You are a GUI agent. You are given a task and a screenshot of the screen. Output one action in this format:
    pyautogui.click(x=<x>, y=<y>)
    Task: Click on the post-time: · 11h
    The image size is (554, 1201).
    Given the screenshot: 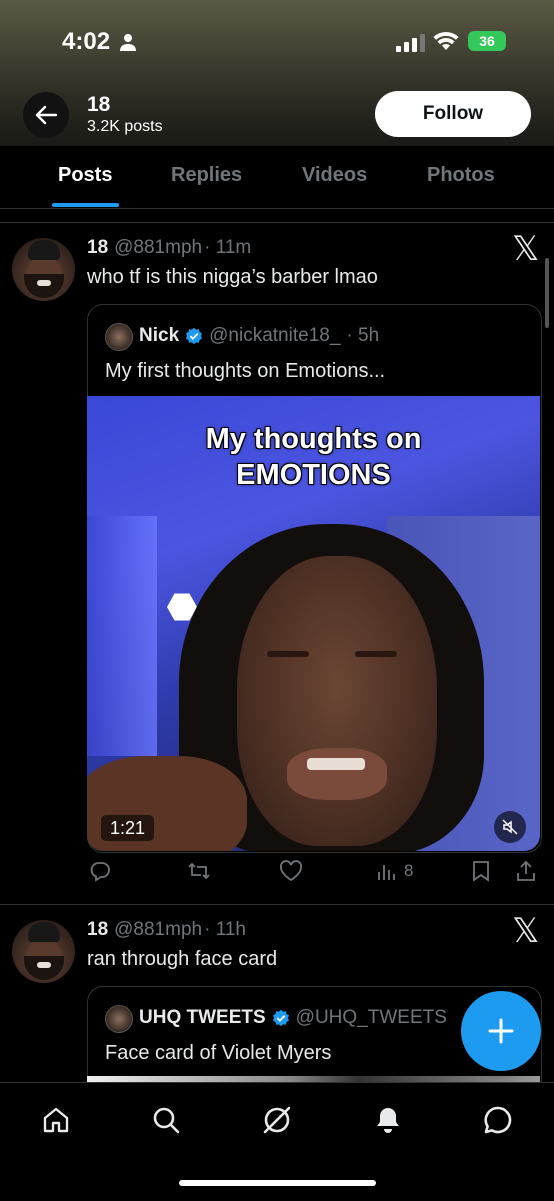 What is the action you would take?
    pyautogui.click(x=225, y=929)
    